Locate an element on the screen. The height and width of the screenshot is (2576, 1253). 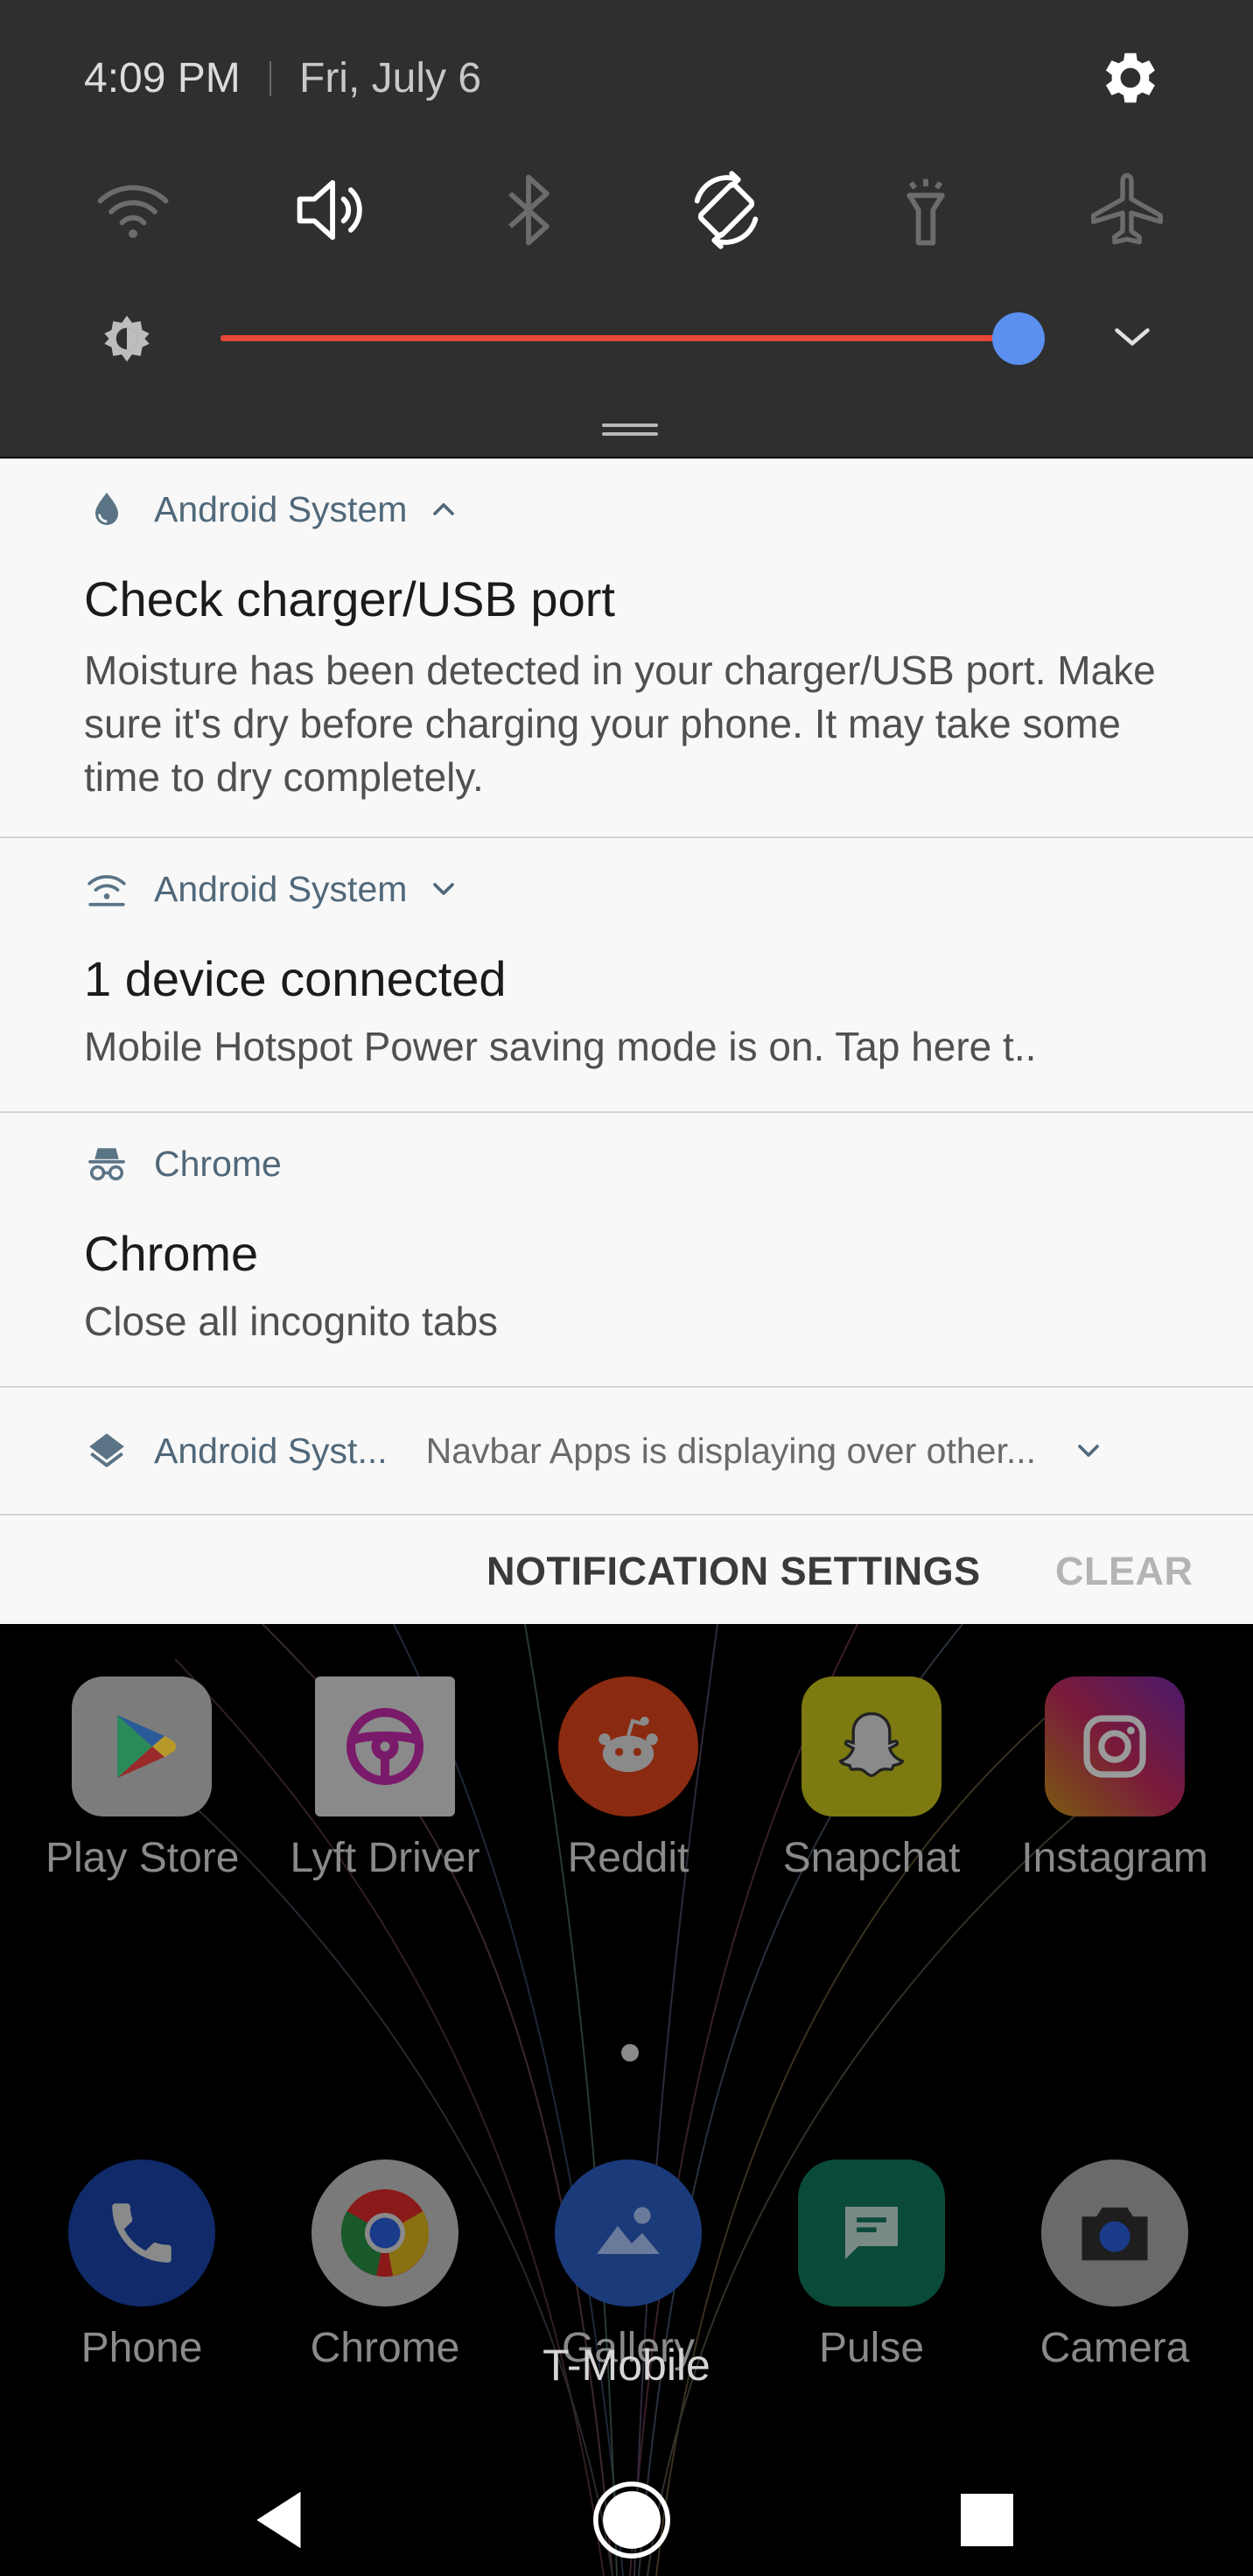
app-reddit: Reddit is located at coordinates (628, 1779).